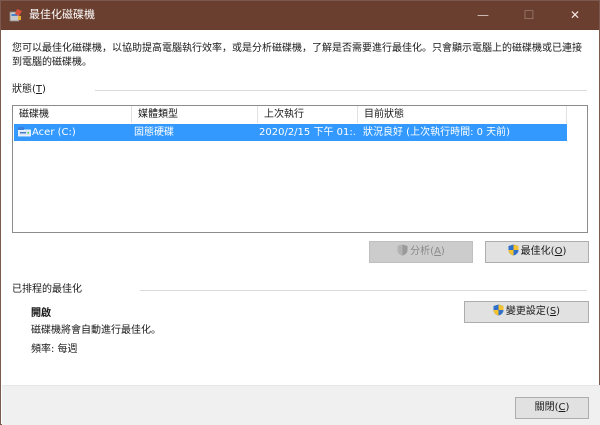 The width and height of the screenshot is (600, 425). I want to click on close-window-button: ✕, so click(575, 15).